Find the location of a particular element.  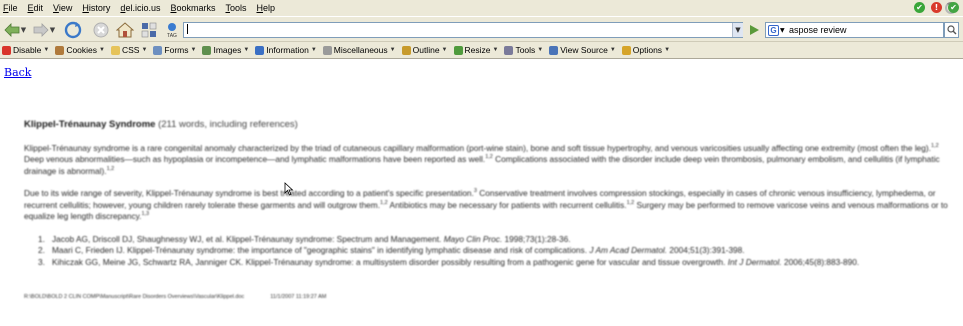

google-icon: G is located at coordinates (773, 30).